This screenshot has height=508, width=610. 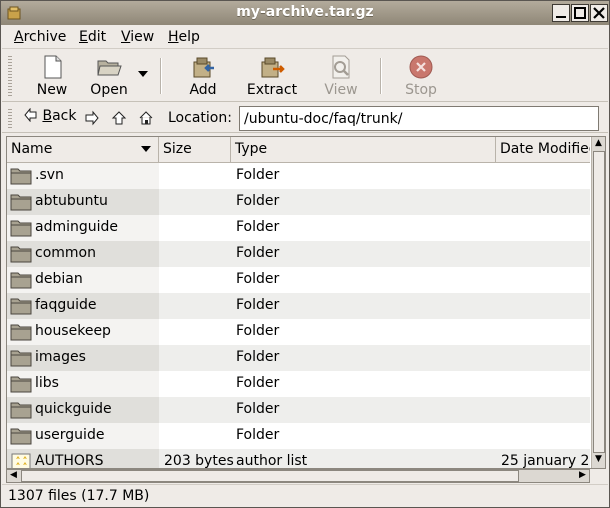 What do you see at coordinates (272, 461) in the screenshot?
I see `file-type: author list` at bounding box center [272, 461].